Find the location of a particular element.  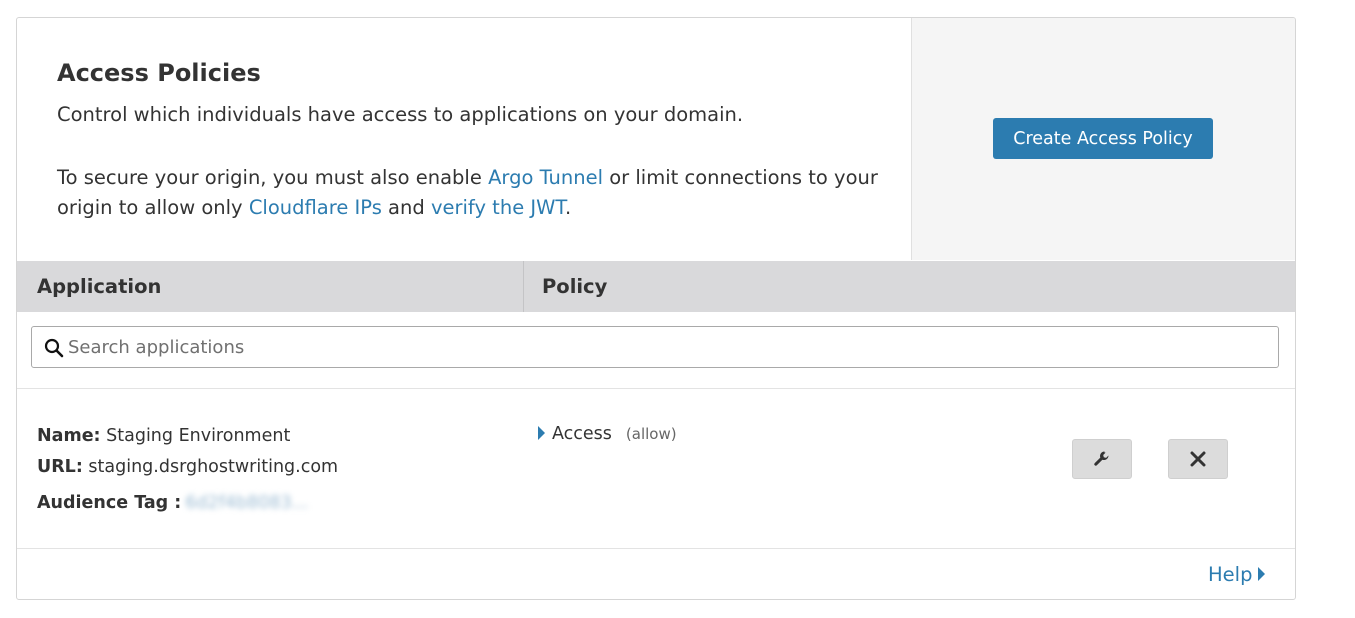

app-name: Name: Staging Environment is located at coordinates (163, 436).